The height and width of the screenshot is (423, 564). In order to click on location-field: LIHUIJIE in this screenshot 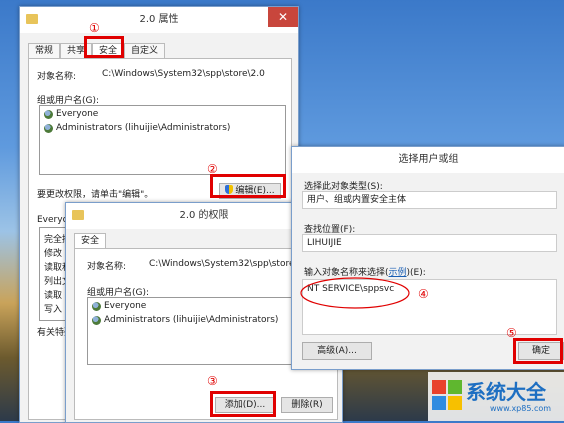, I will do `click(429, 243)`.